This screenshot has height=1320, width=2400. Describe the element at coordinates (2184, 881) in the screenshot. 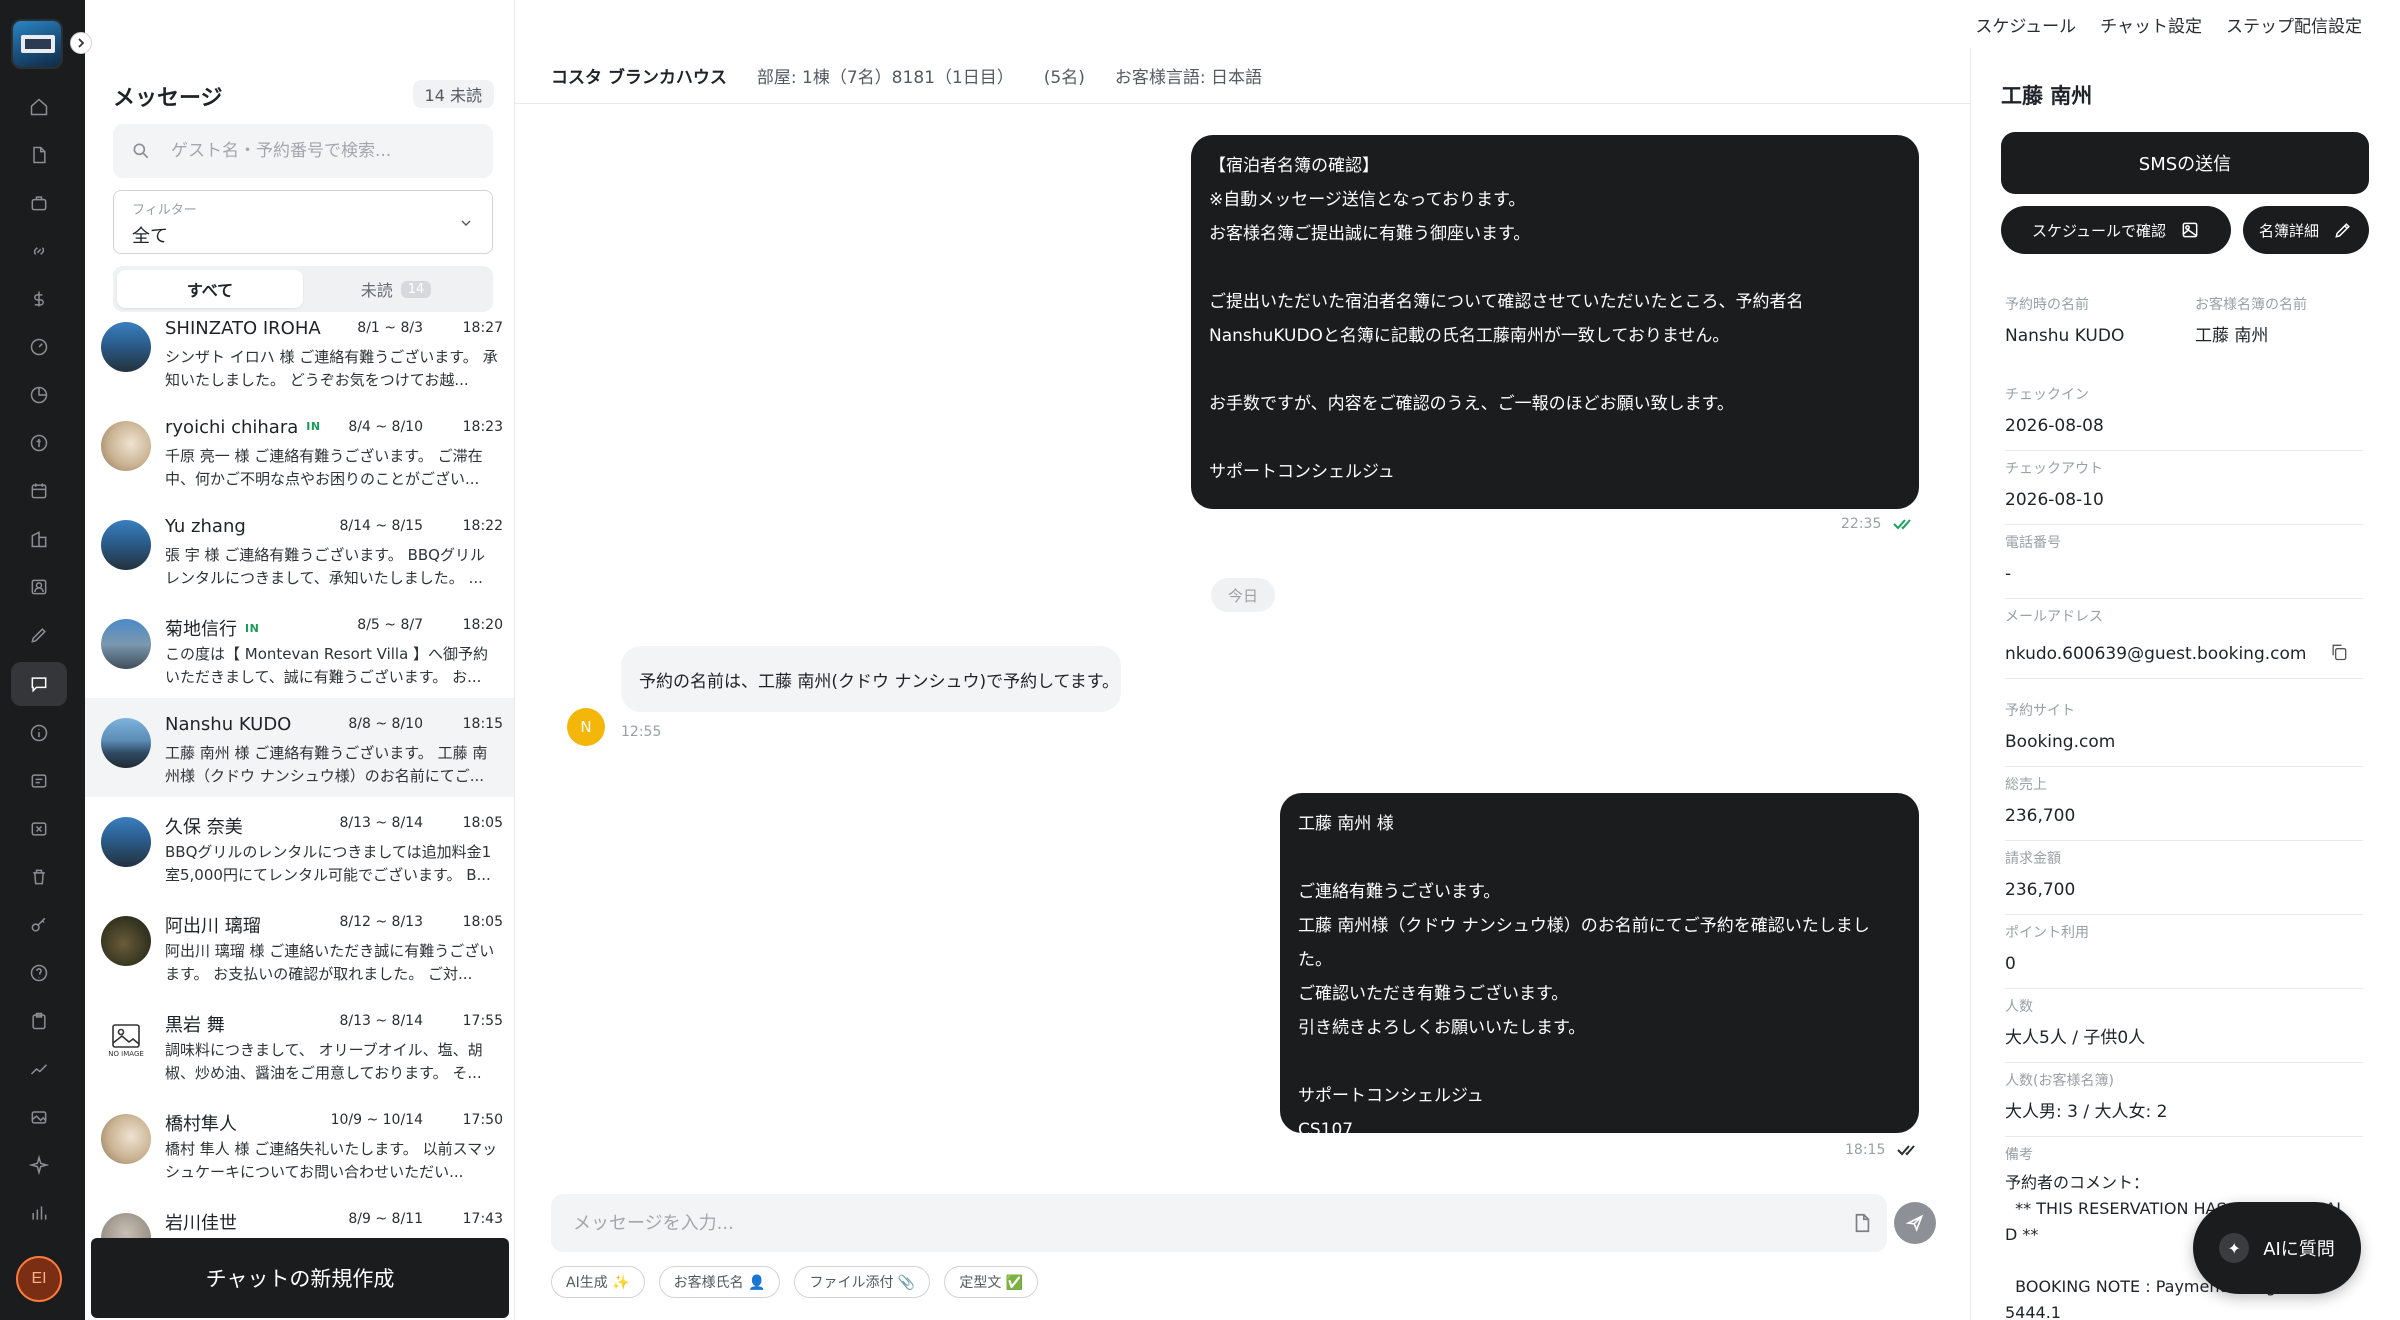

I see `billing-field: 請求金額 236,700` at that location.